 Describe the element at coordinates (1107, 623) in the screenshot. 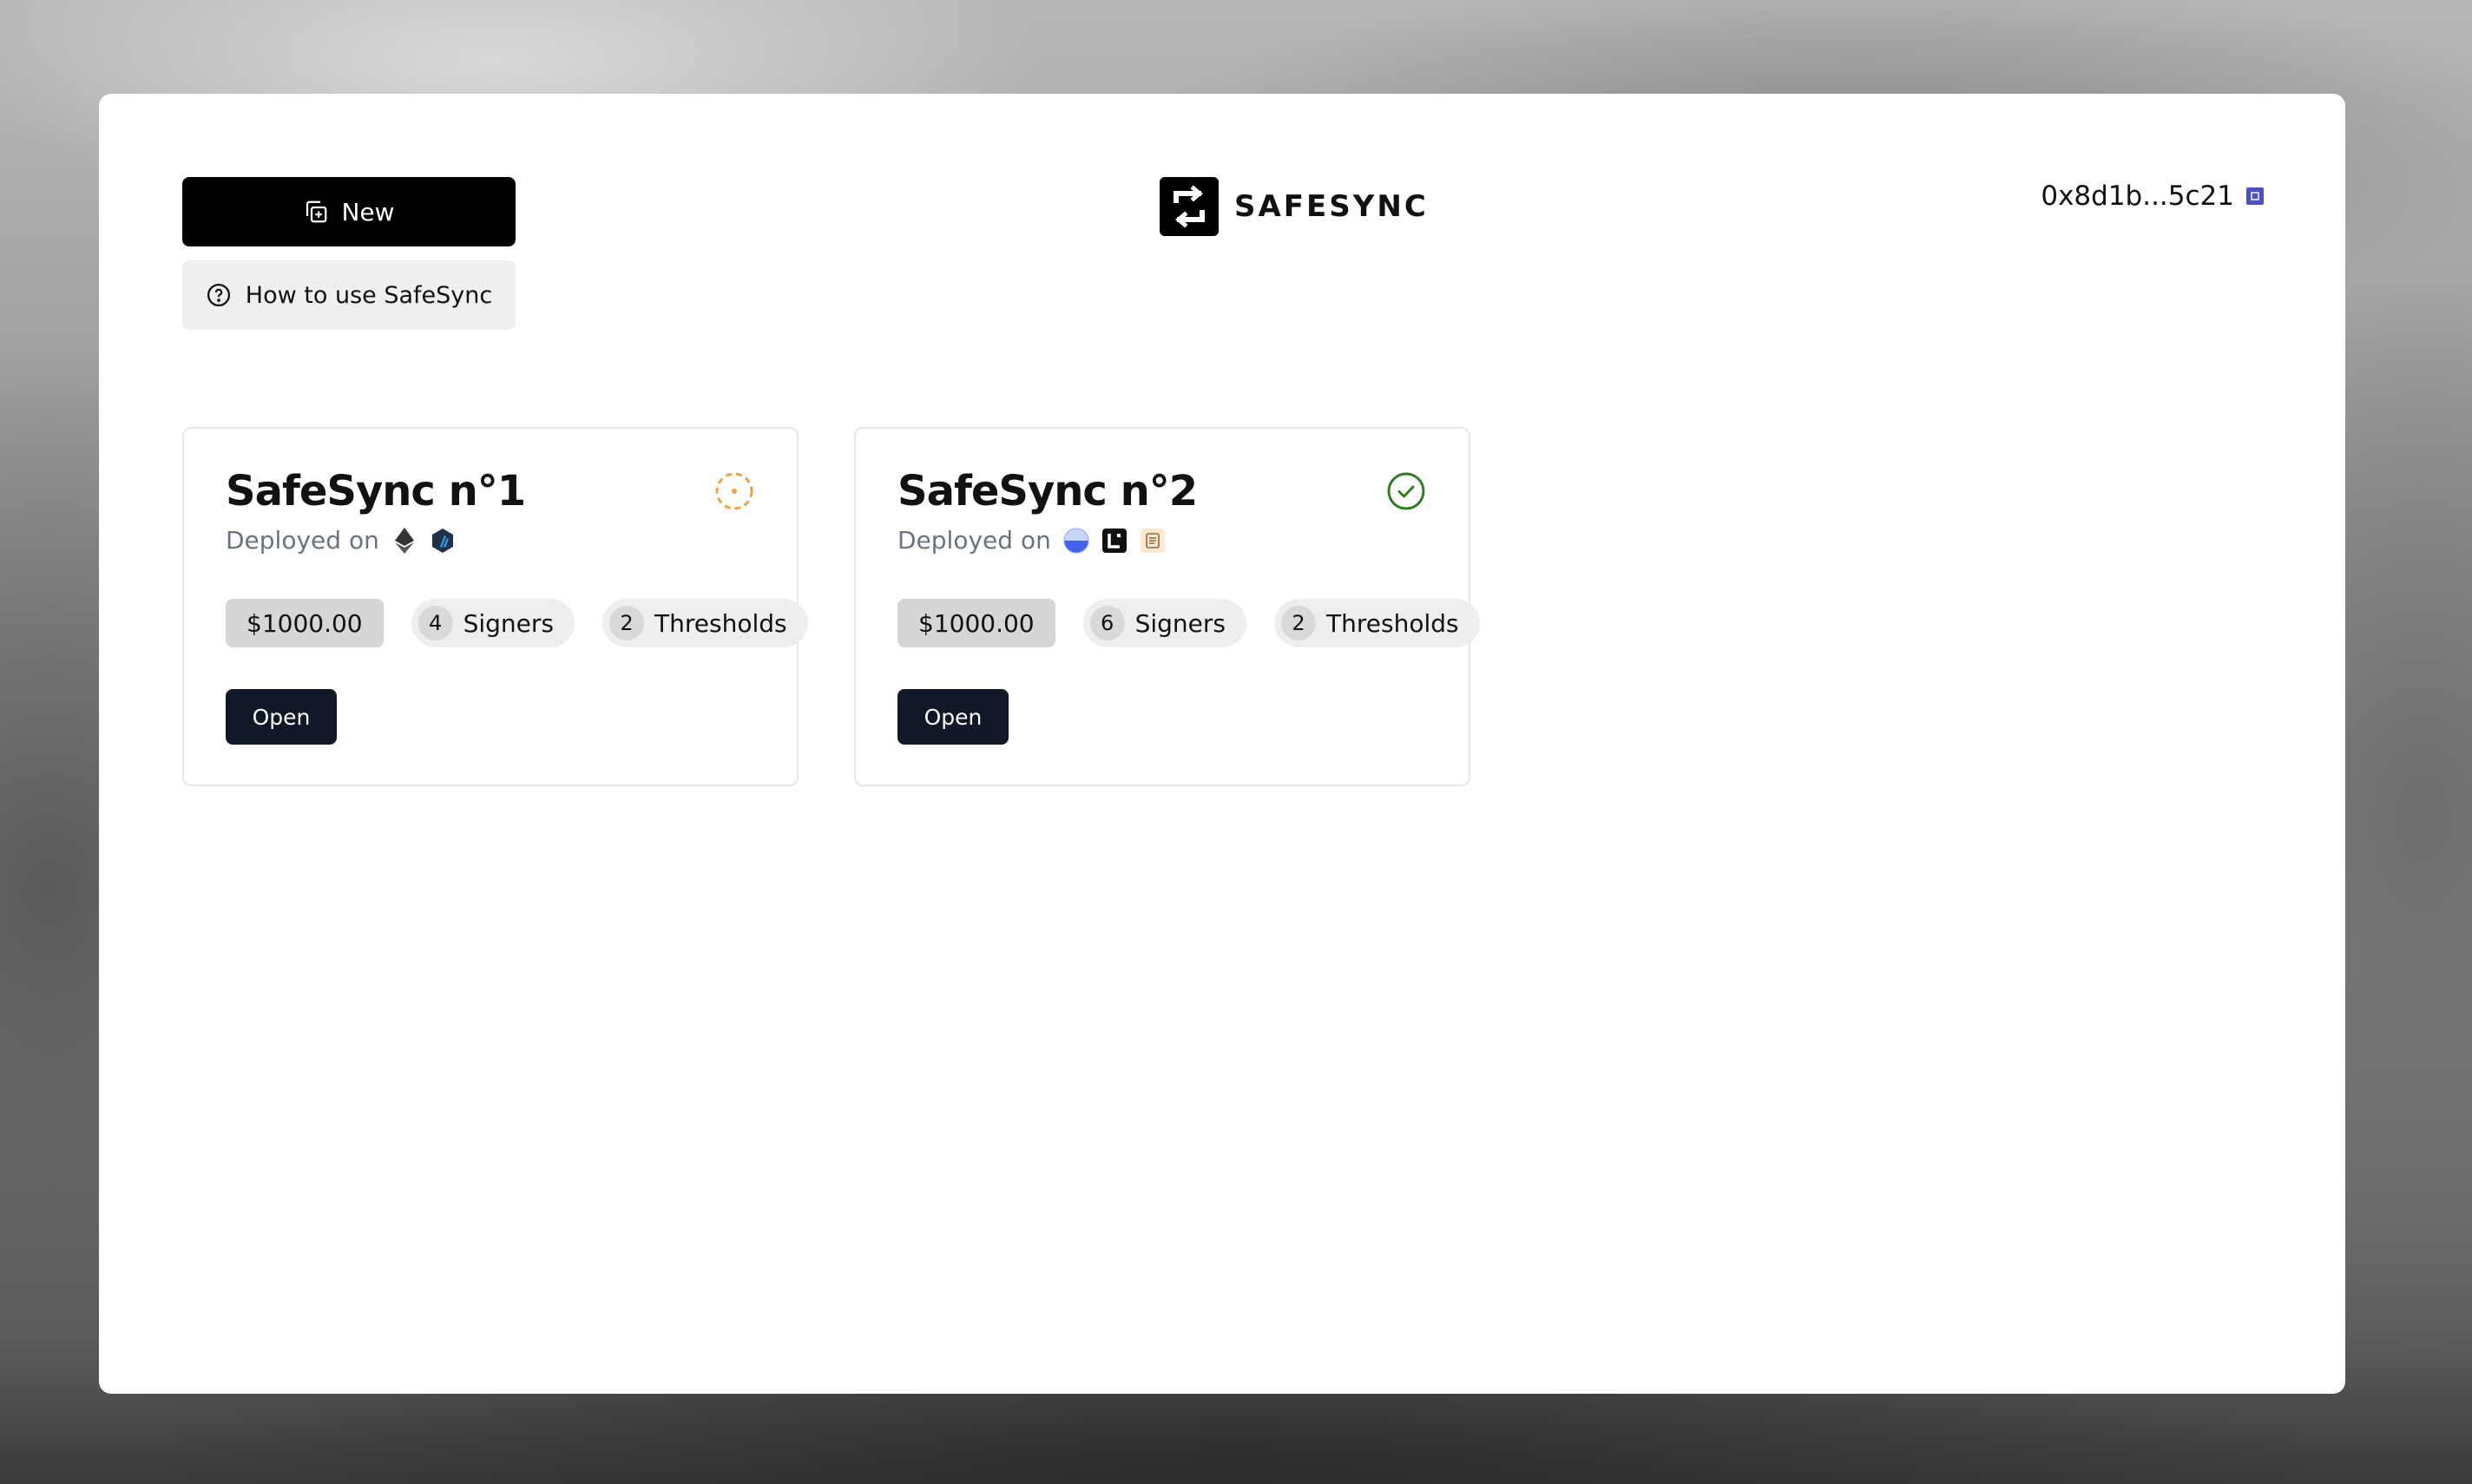

I see `signers-count: 6` at that location.